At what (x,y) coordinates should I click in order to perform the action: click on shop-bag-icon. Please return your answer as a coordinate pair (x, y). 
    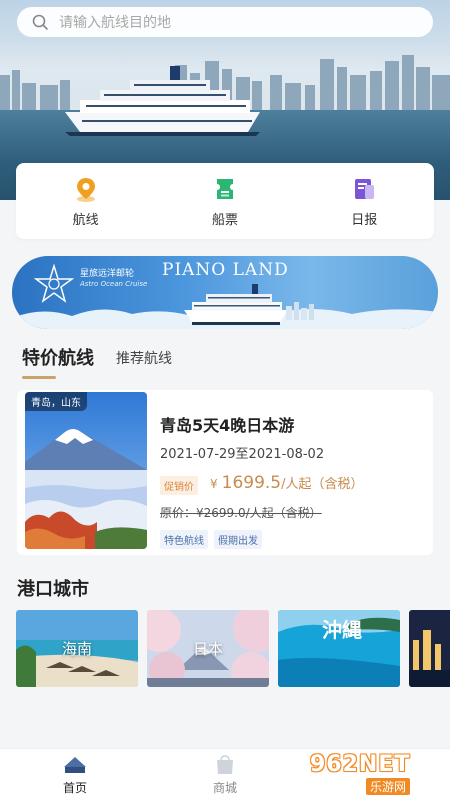
    Looking at the image, I should click on (225, 764).